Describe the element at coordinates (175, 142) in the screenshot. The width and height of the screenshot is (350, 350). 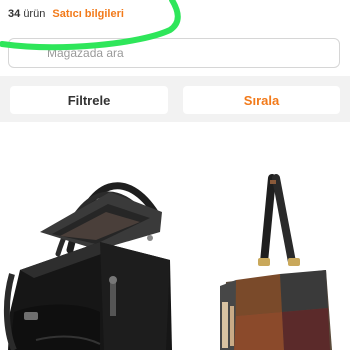
I see `section-spacer` at that location.